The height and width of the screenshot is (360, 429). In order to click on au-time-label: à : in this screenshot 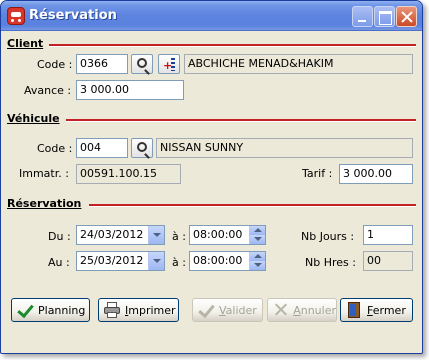, I will do `click(179, 262)`.